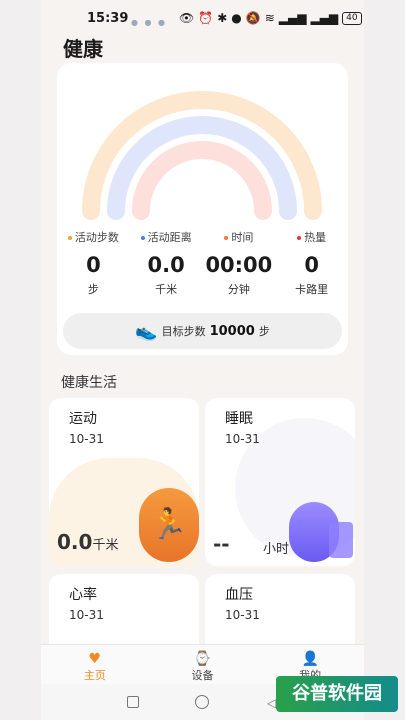 The image size is (405, 720). What do you see at coordinates (312, 289) in the screenshot?
I see `stat-unit: 卡路里` at bounding box center [312, 289].